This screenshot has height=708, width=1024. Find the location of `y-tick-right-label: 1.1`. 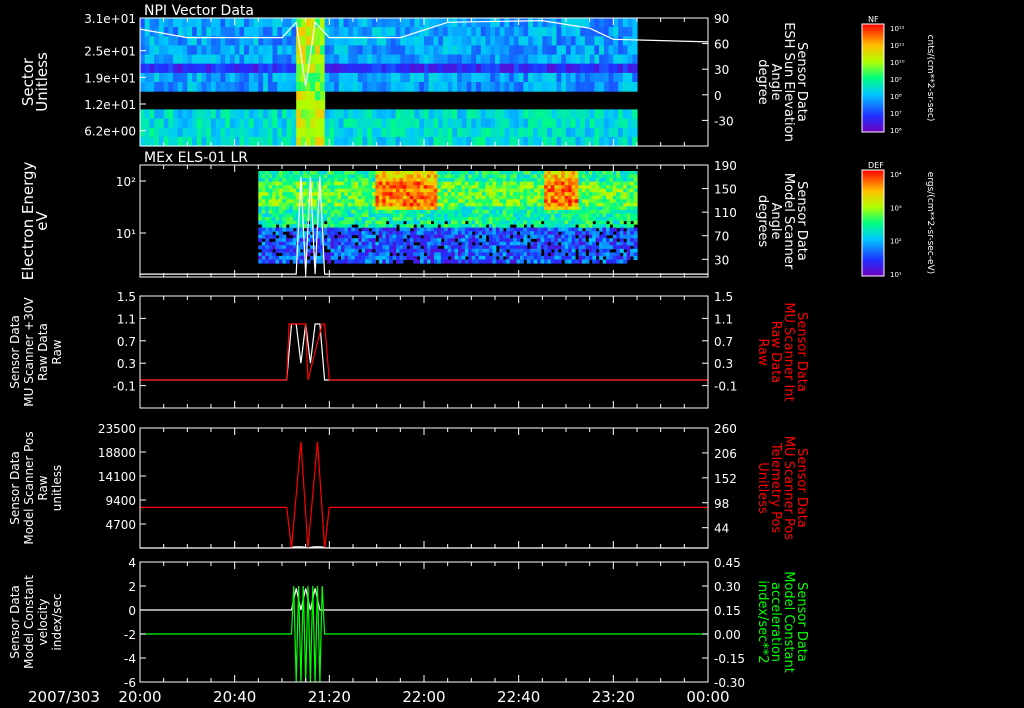

y-tick-right-label: 1.1 is located at coordinates (723, 319).